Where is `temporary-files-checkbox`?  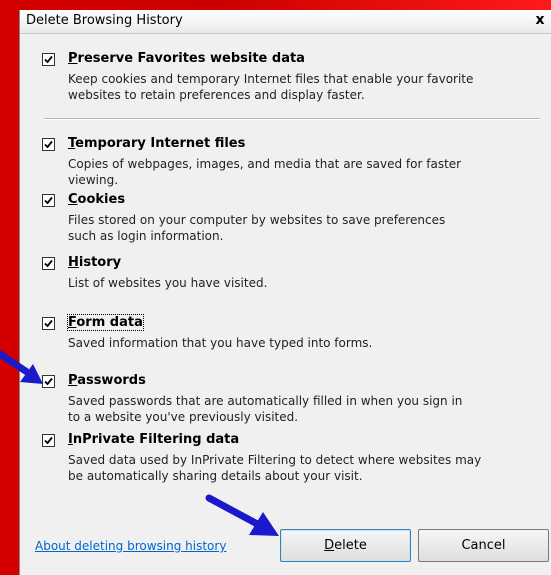 temporary-files-checkbox is located at coordinates (48, 144).